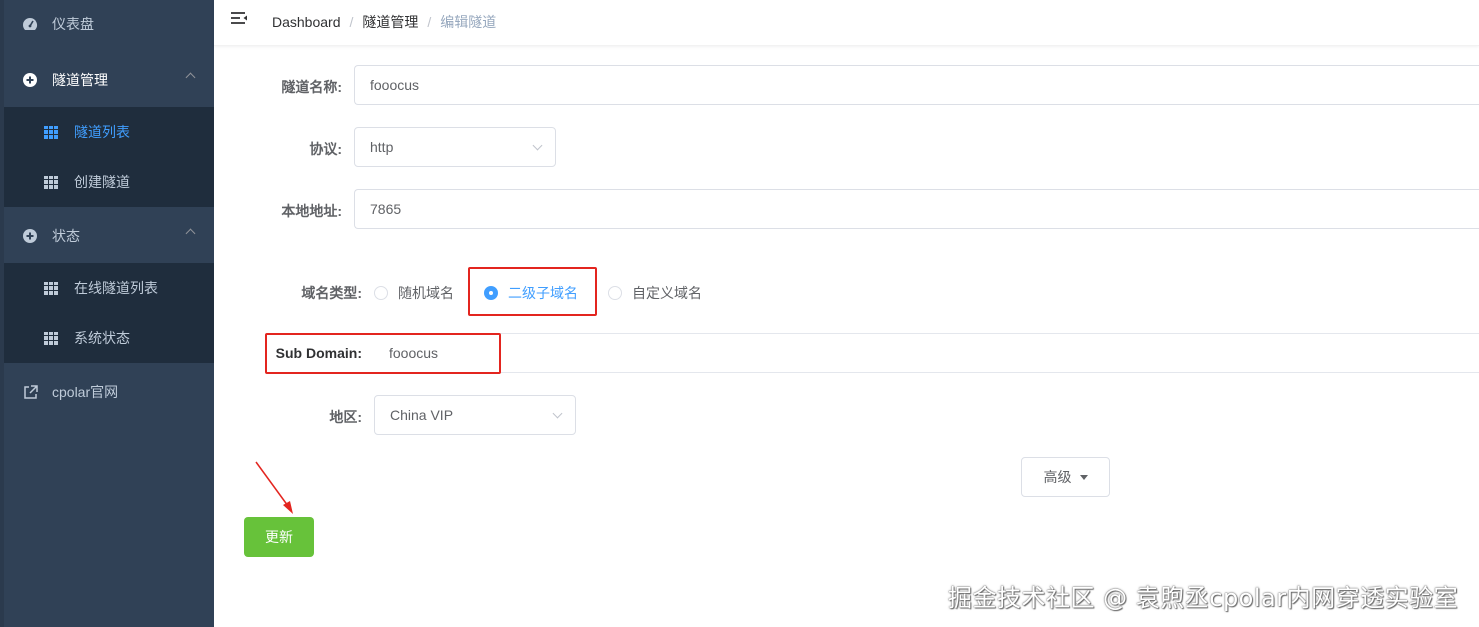 Image resolution: width=1479 pixels, height=627 pixels. What do you see at coordinates (102, 182) in the screenshot?
I see `sidebar-item-label: 创建隧道` at bounding box center [102, 182].